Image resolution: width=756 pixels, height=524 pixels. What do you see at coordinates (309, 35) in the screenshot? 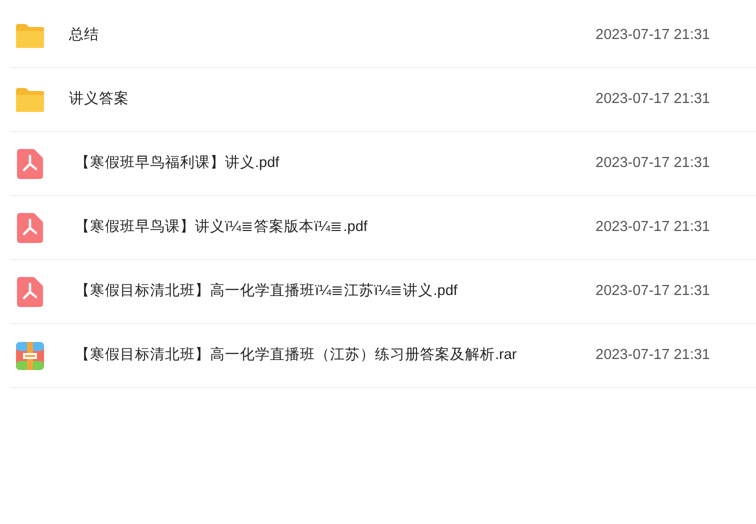
I see `folder-name: 总结` at bounding box center [309, 35].